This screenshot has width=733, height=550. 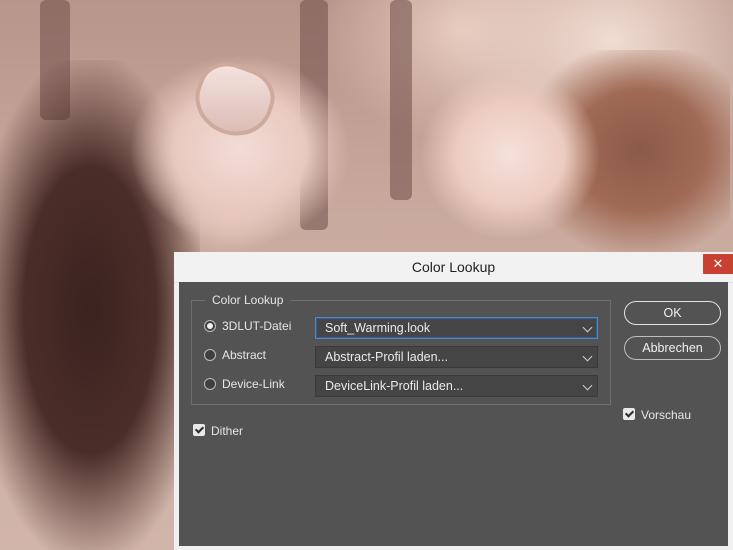 What do you see at coordinates (510, 155) in the screenshot?
I see `face-right` at bounding box center [510, 155].